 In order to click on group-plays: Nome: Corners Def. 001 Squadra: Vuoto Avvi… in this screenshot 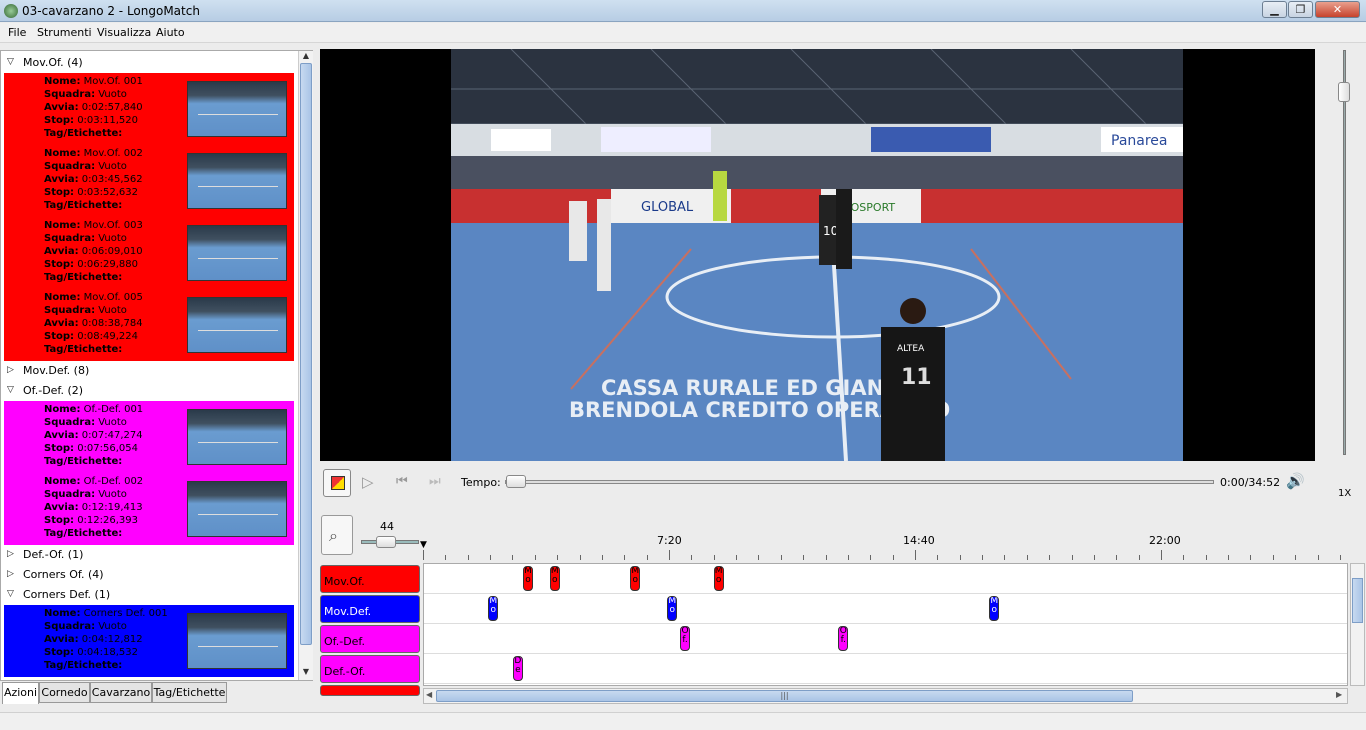, I will do `click(149, 641)`.